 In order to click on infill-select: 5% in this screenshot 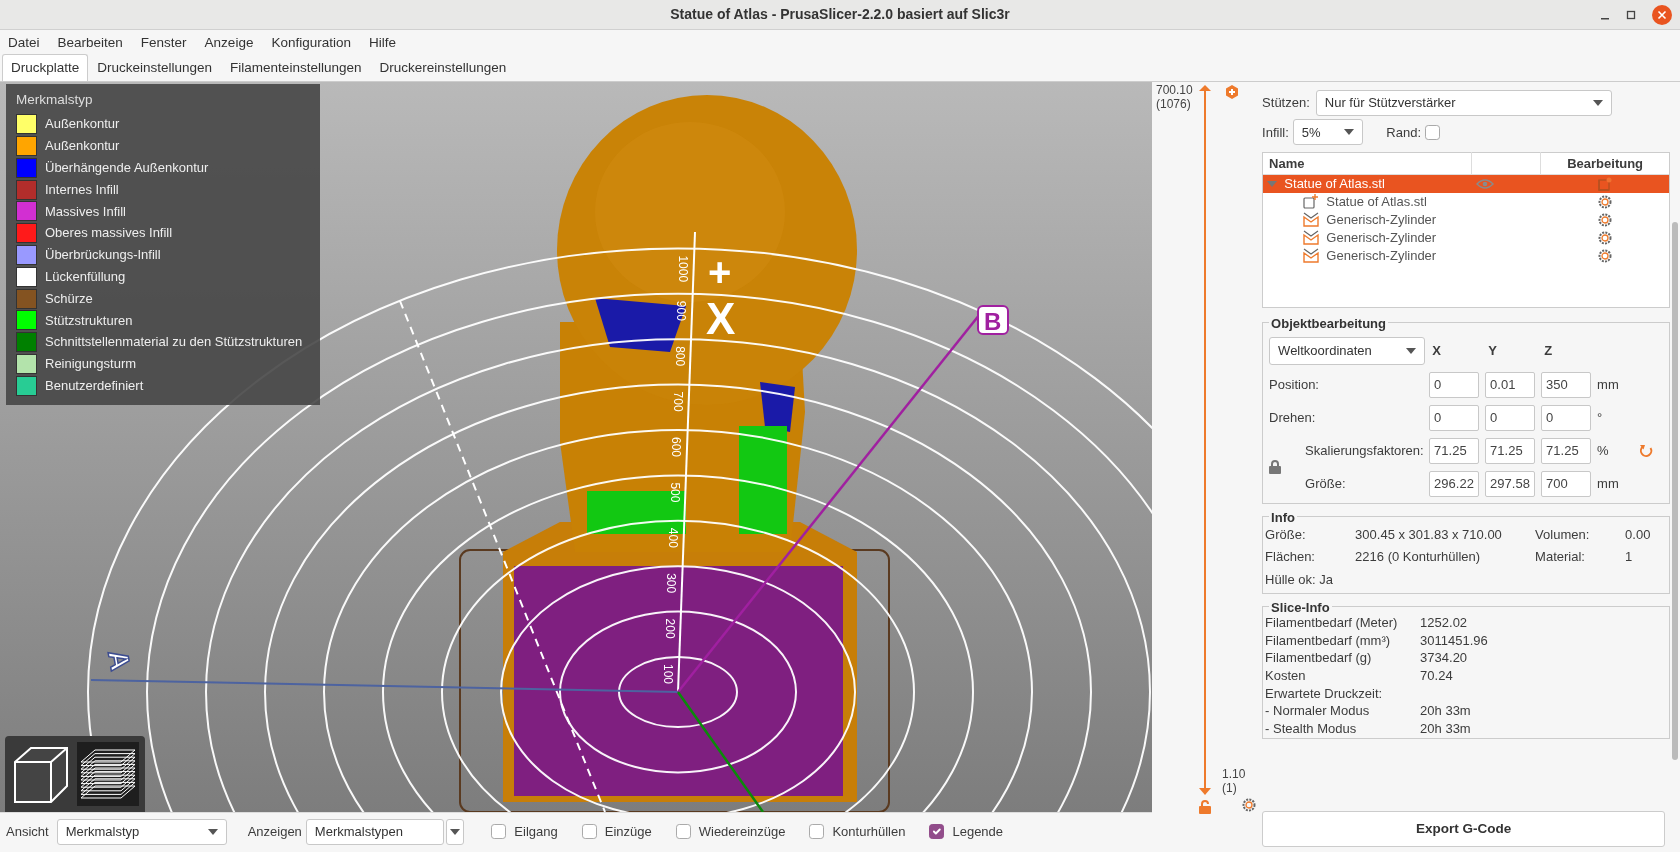, I will do `click(1327, 132)`.